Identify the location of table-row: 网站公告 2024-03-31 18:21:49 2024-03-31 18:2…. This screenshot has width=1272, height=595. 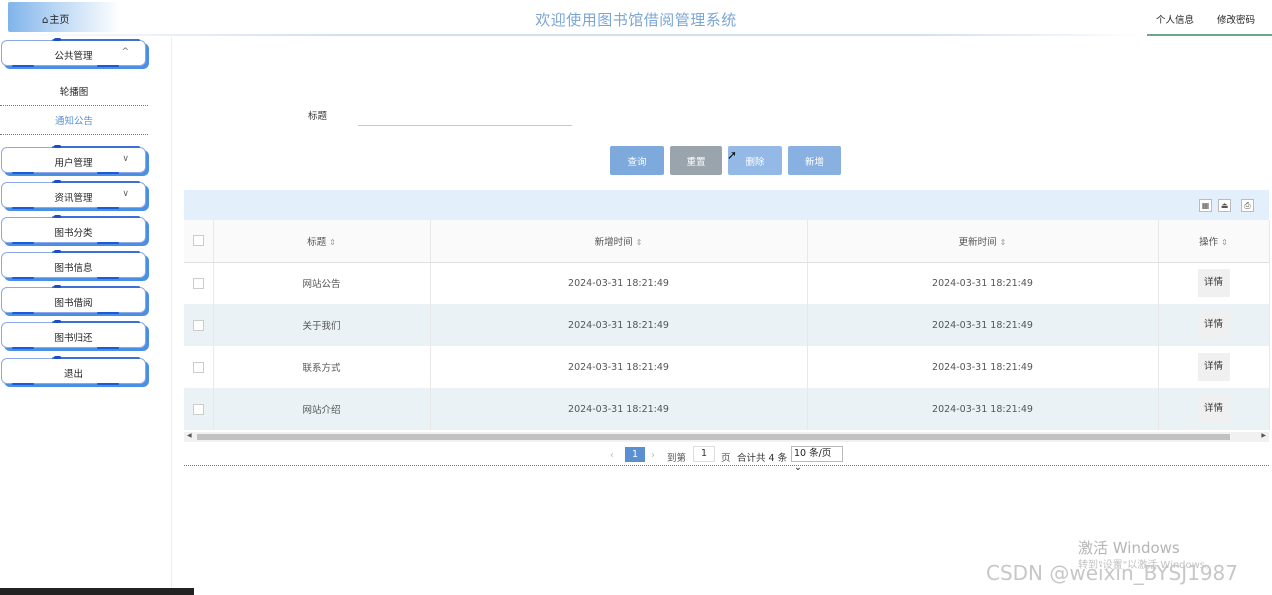
(727, 283).